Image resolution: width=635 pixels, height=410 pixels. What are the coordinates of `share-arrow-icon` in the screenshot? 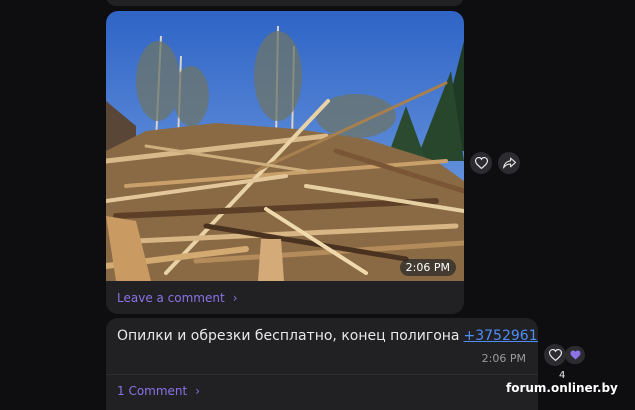 It's located at (509, 163).